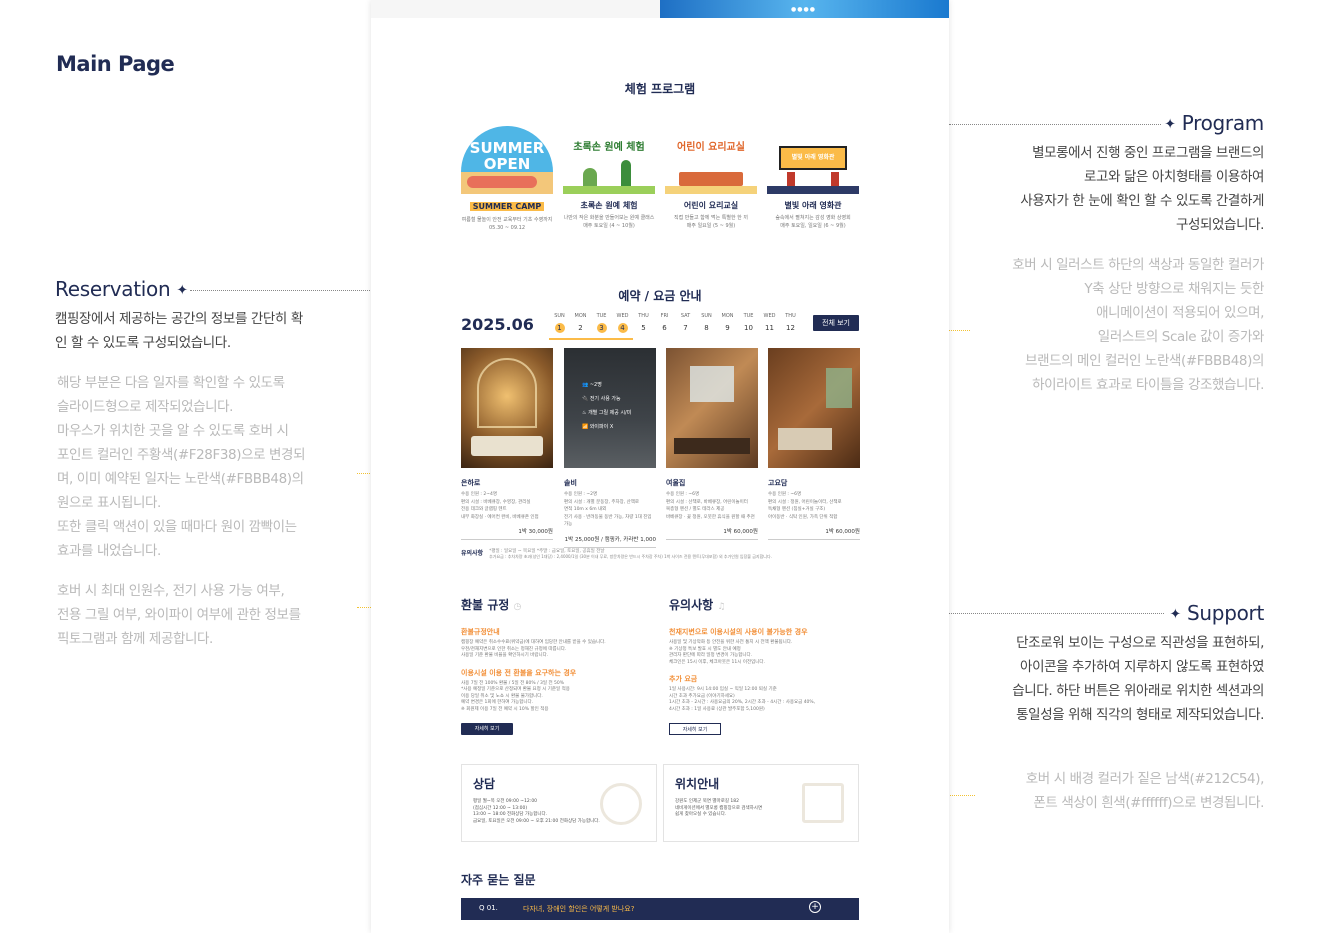  What do you see at coordinates (711, 205) in the screenshot?
I see `program-name: 어린이 요리교실` at bounding box center [711, 205].